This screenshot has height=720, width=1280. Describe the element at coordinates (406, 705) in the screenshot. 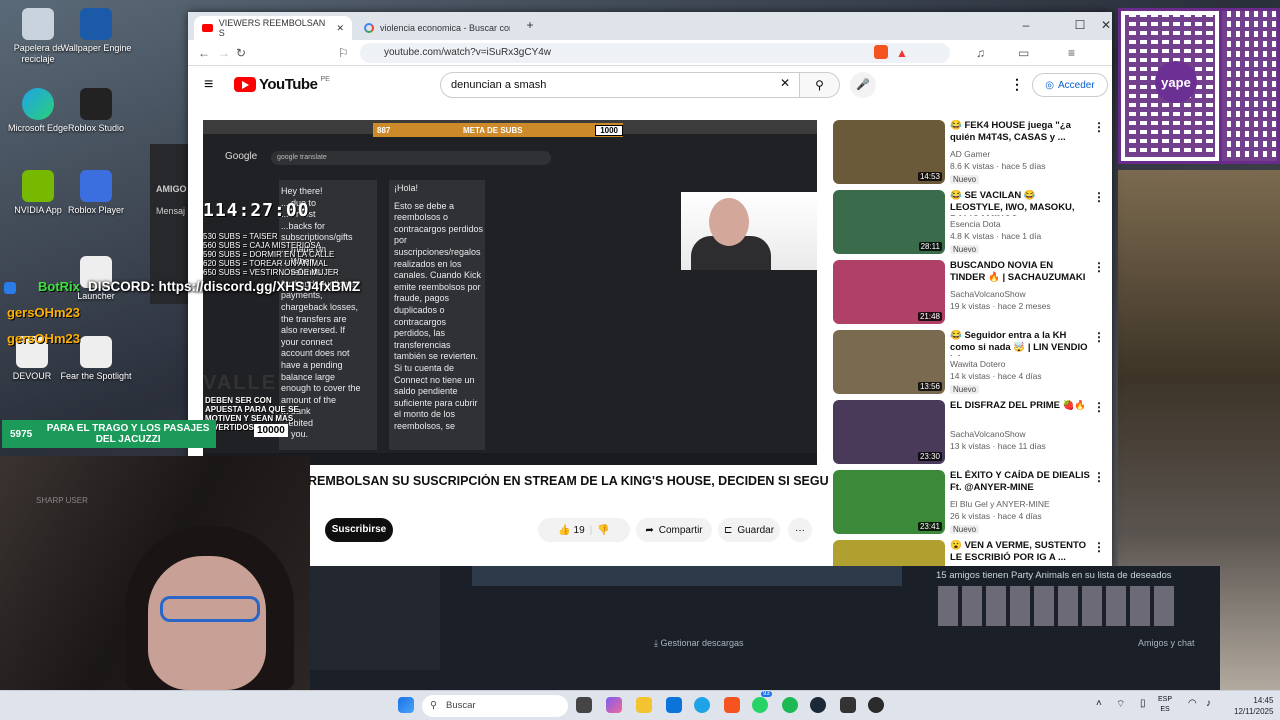

I see `start-icon` at that location.